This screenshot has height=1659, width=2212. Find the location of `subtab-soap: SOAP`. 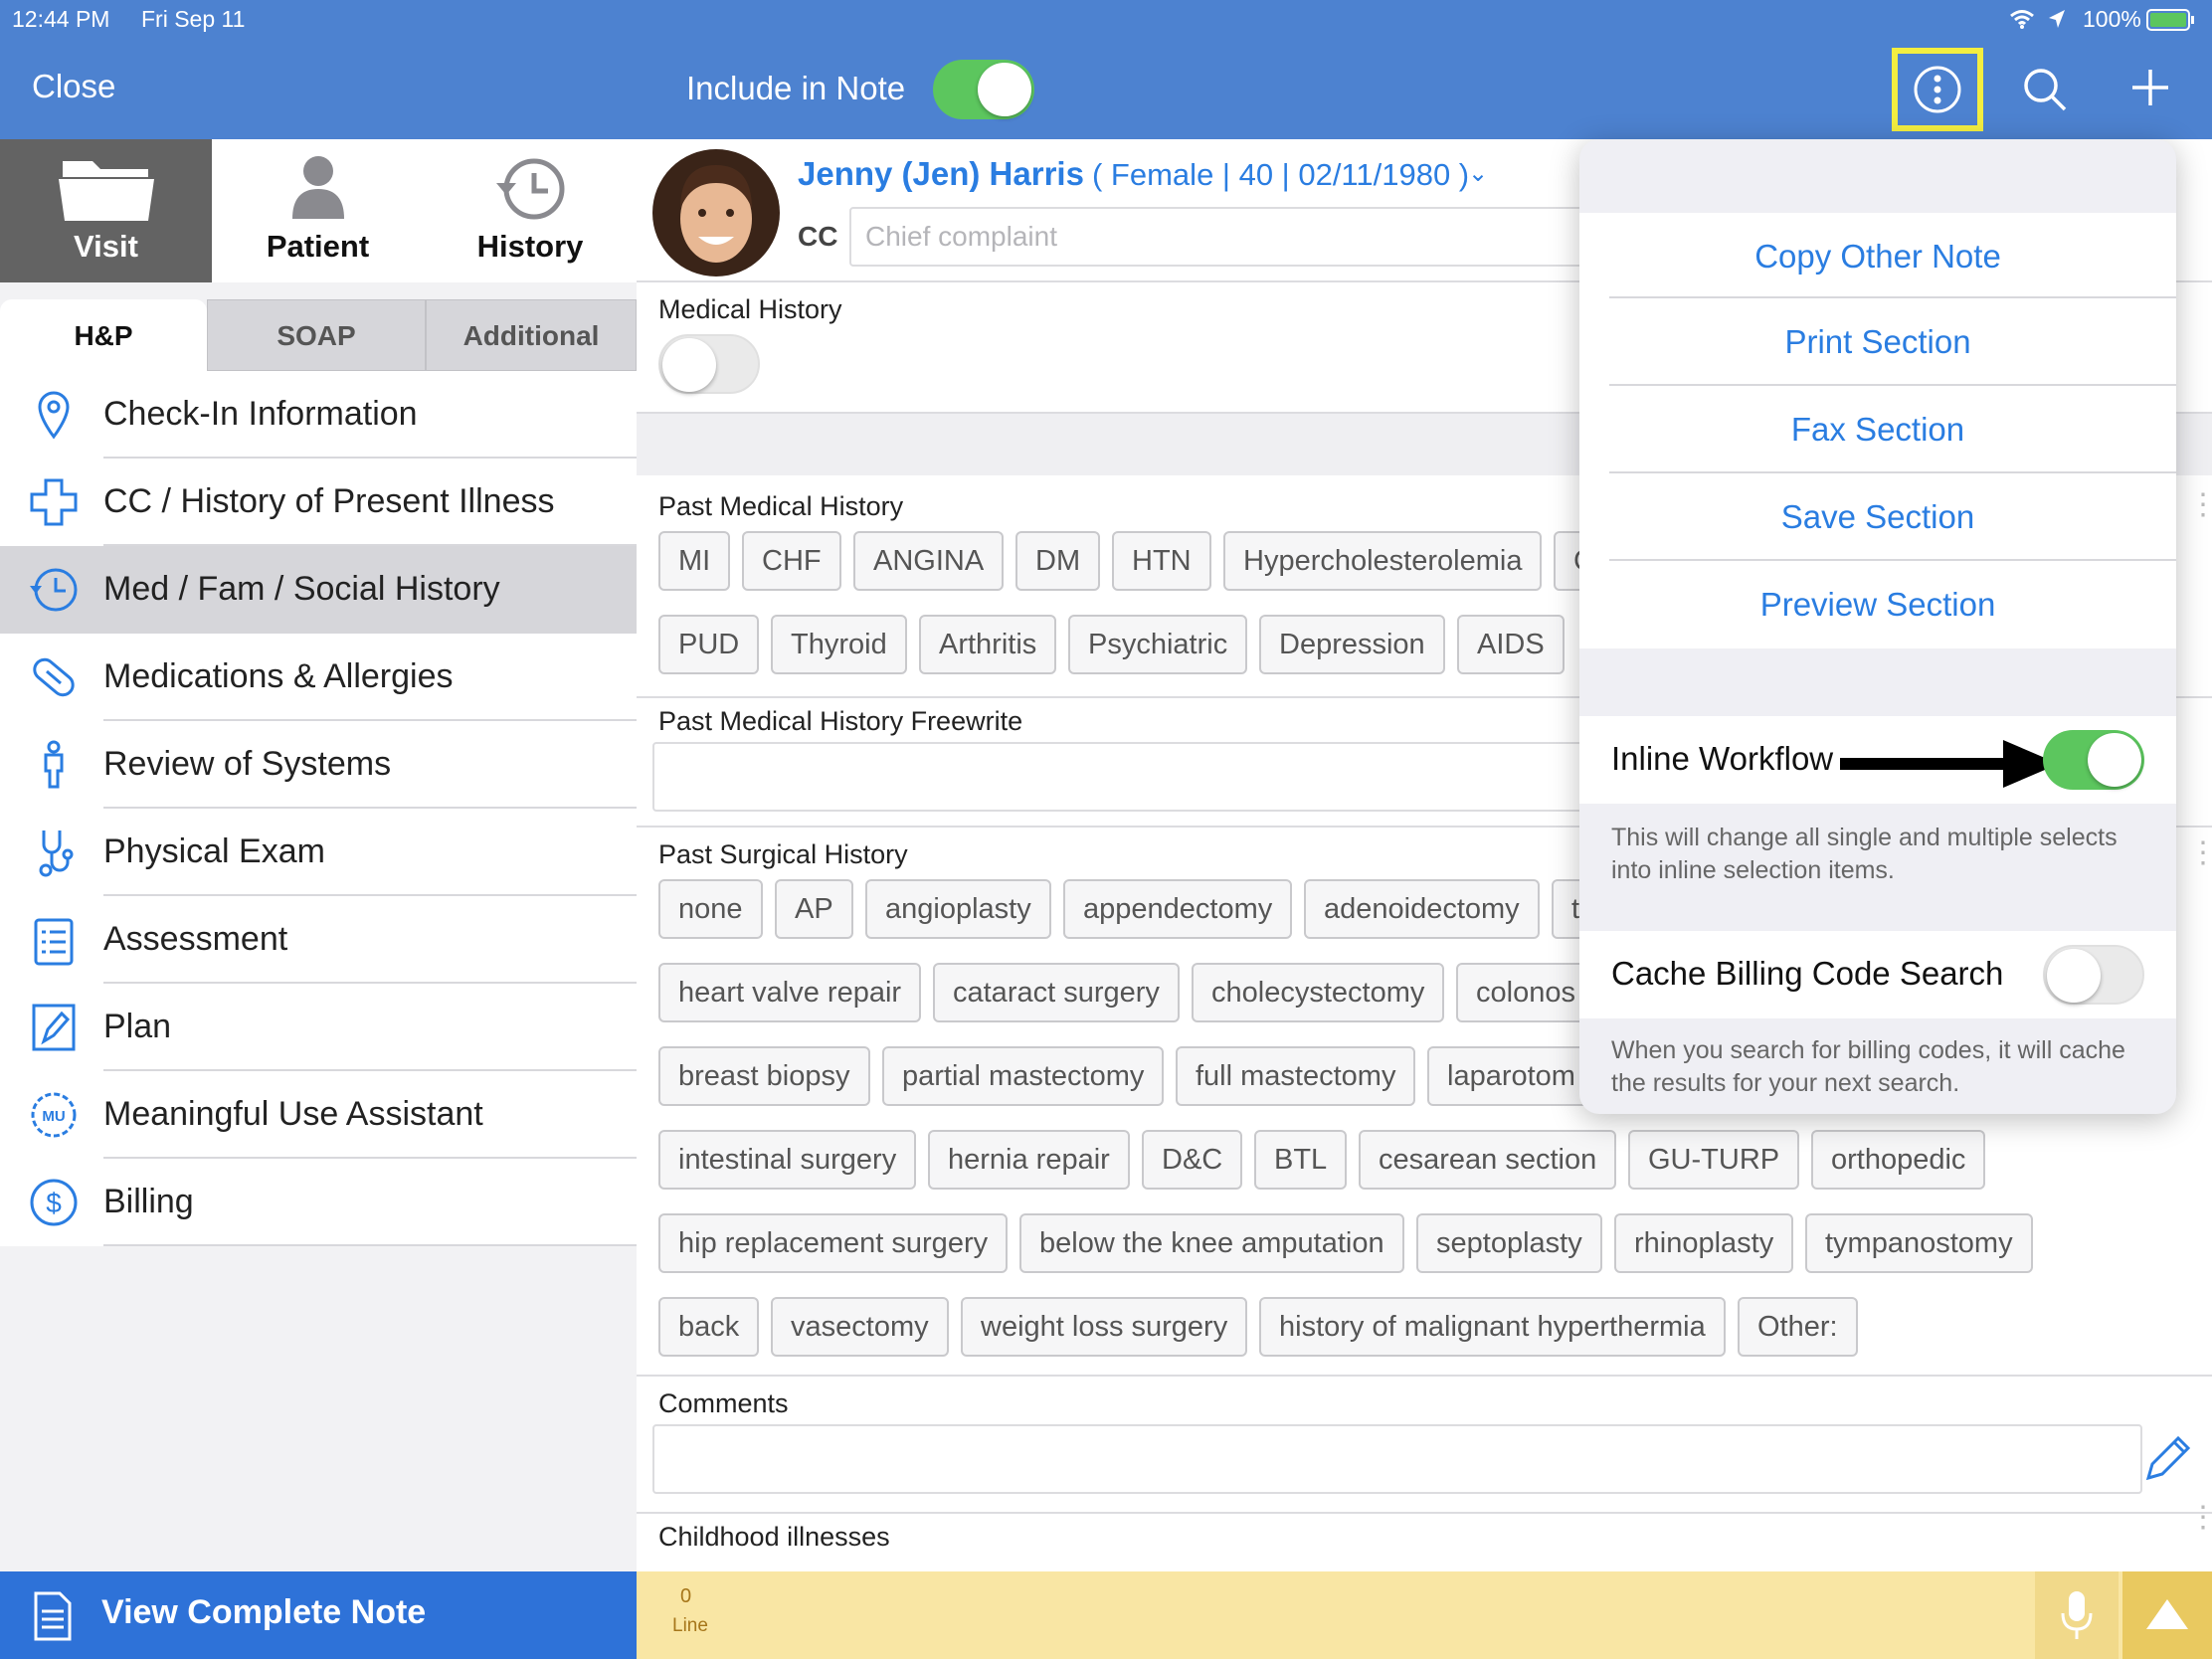

subtab-soap: SOAP is located at coordinates (316, 335).